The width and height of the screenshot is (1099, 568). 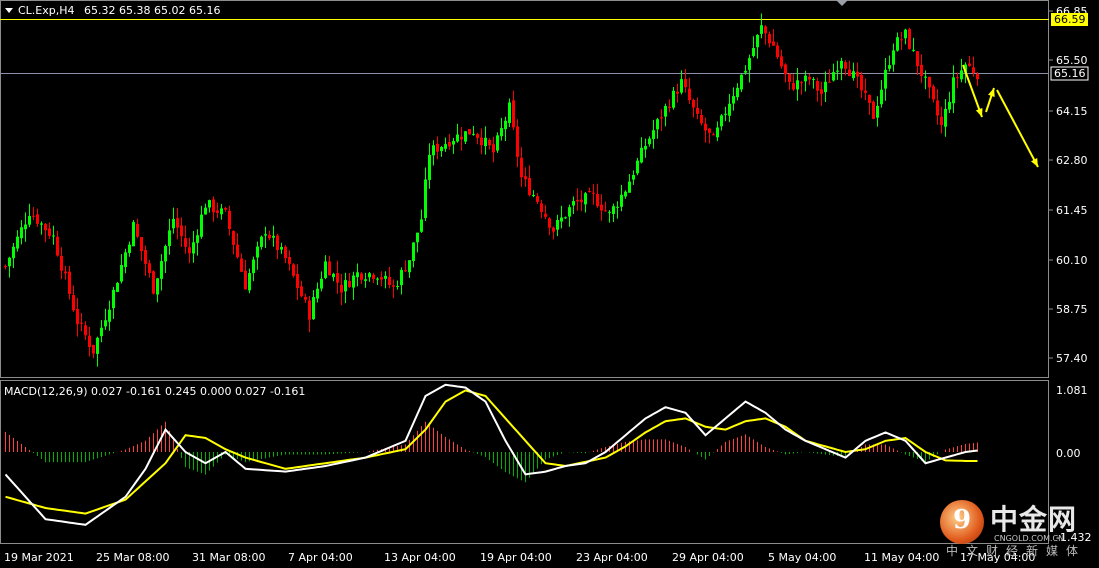 I want to click on cngold-watermark: 9 中金网 CNGOLD.COM.CN 中文财经新媒体, so click(x=1016, y=531).